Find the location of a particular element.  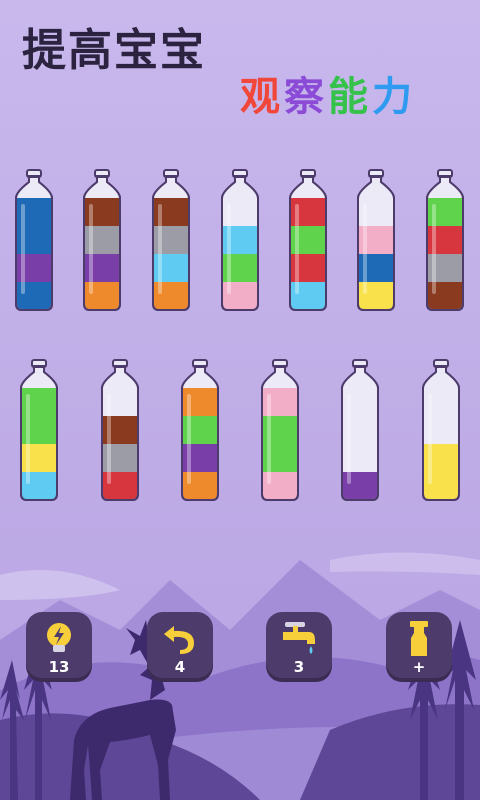

faucet-icon is located at coordinates (299, 638).